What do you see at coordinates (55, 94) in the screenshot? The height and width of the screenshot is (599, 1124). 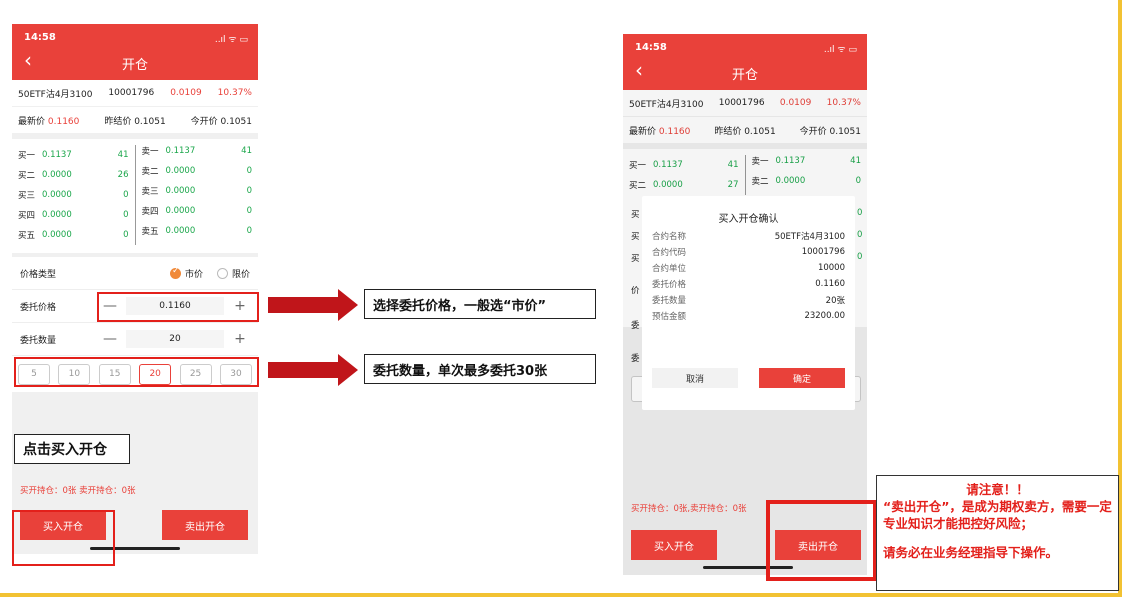 I see `contract-name: 50ETF沽4月3100` at bounding box center [55, 94].